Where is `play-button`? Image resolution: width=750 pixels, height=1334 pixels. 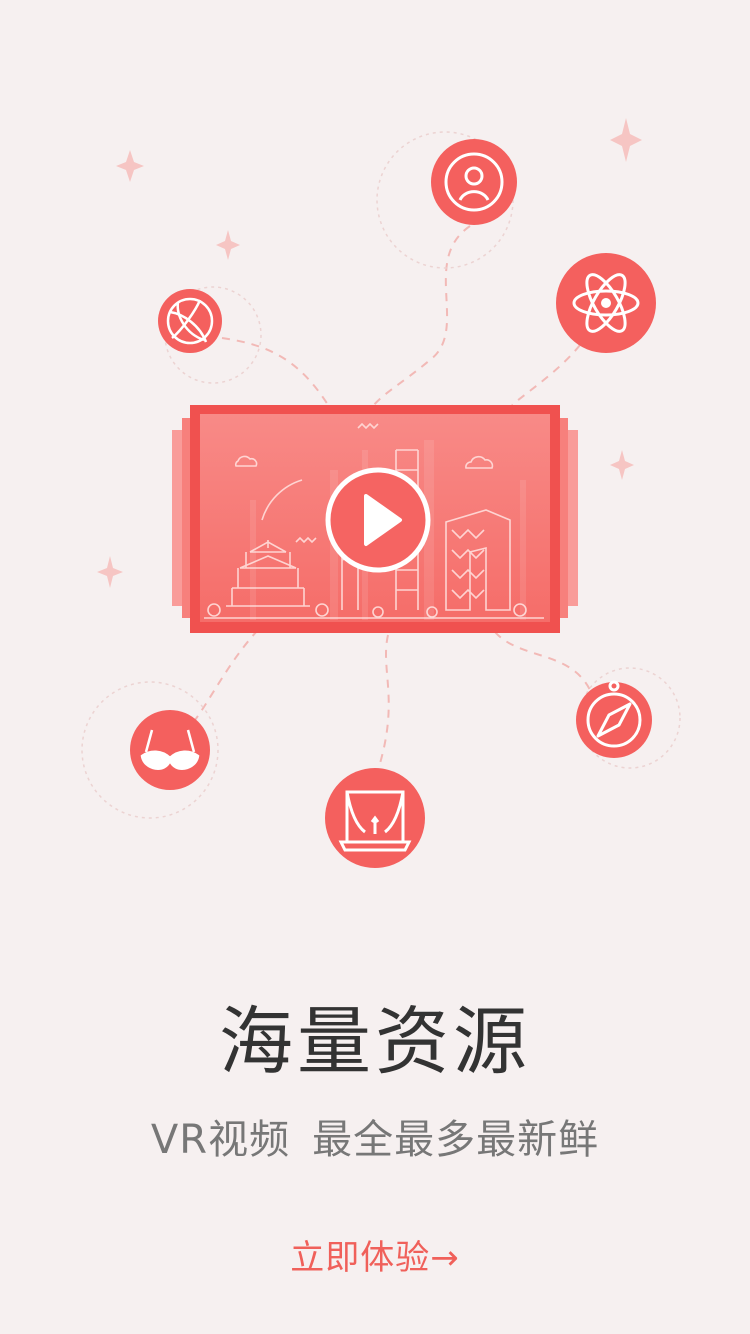
play-button is located at coordinates (378, 520).